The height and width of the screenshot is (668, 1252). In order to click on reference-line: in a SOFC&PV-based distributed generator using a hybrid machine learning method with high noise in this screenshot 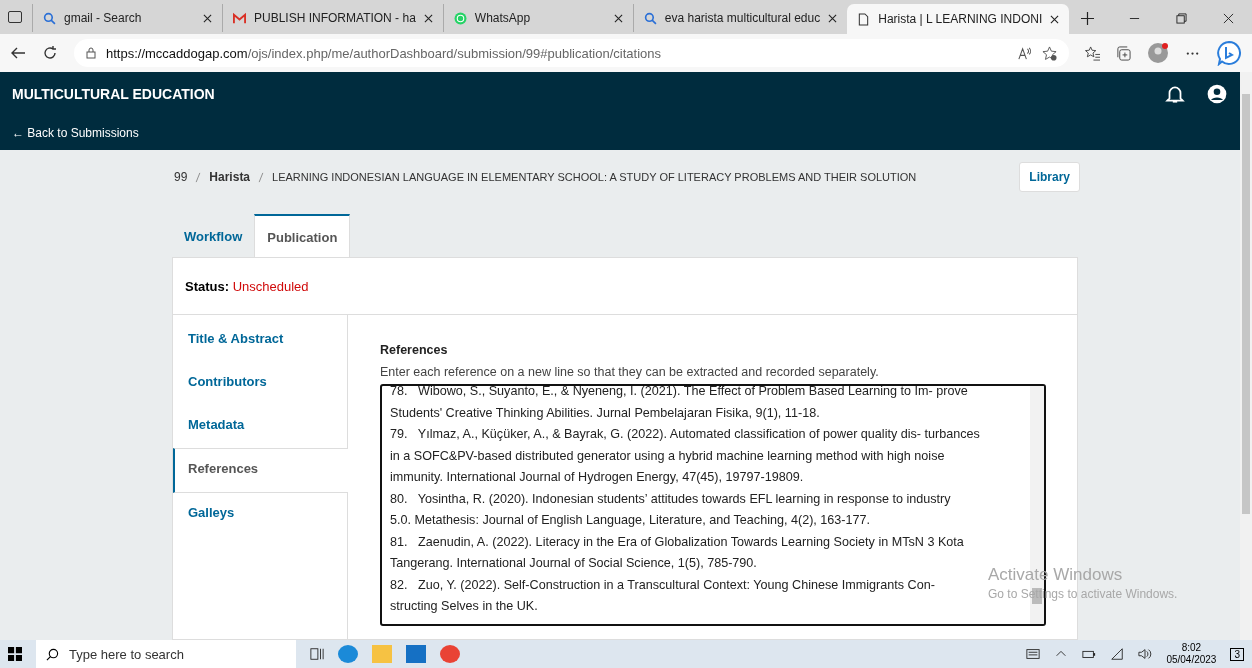, I will do `click(667, 456)`.